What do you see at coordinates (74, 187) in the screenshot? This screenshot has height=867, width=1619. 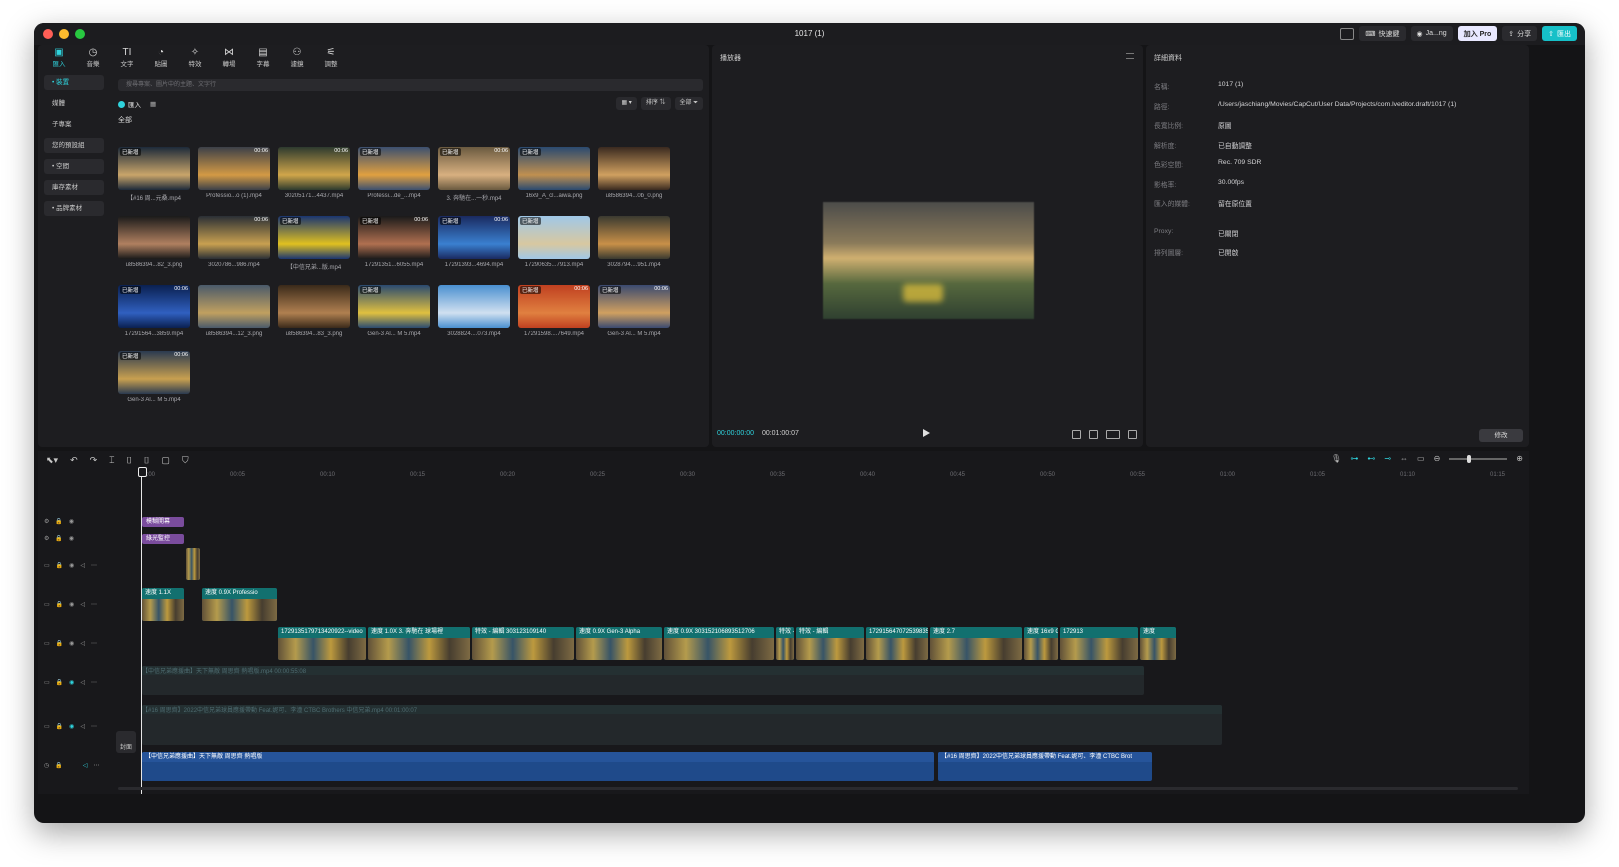 I see `sidebar-item: 庫存素材` at bounding box center [74, 187].